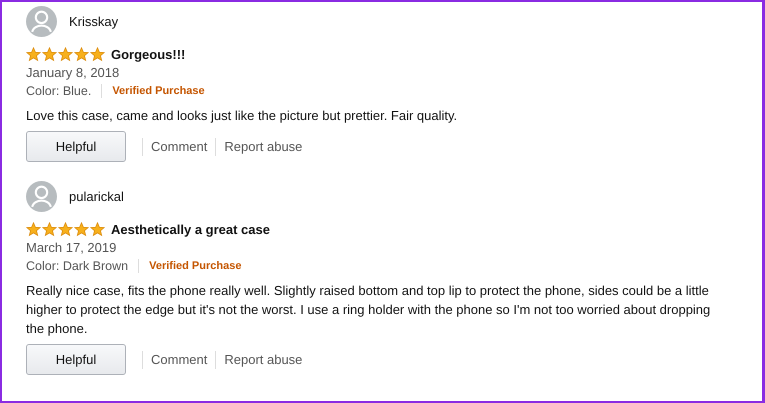 The width and height of the screenshot is (765, 403). I want to click on review-title: Aesthetically a great case, so click(190, 229).